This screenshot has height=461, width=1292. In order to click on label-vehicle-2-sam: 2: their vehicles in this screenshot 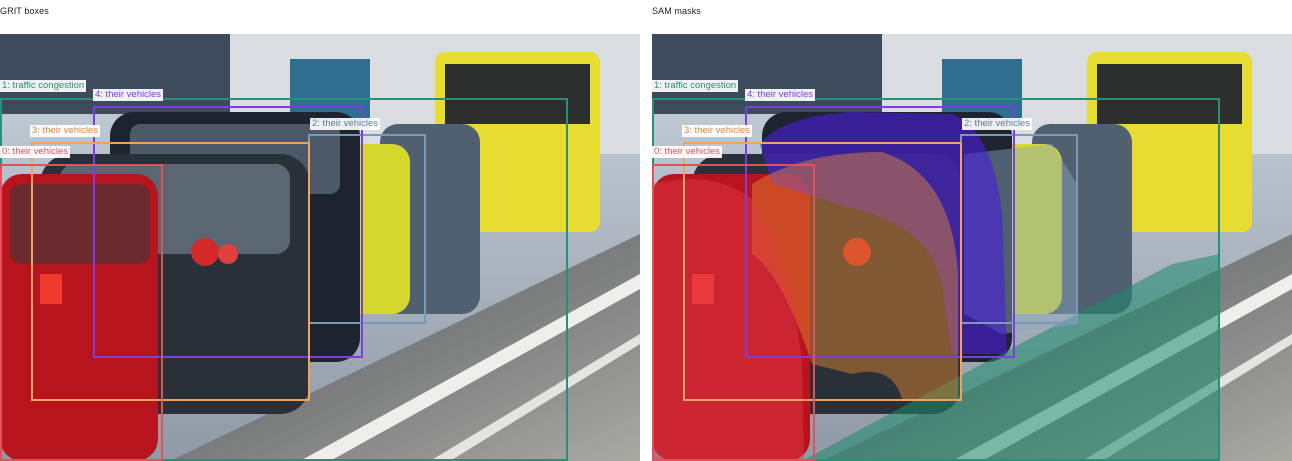, I will do `click(997, 124)`.